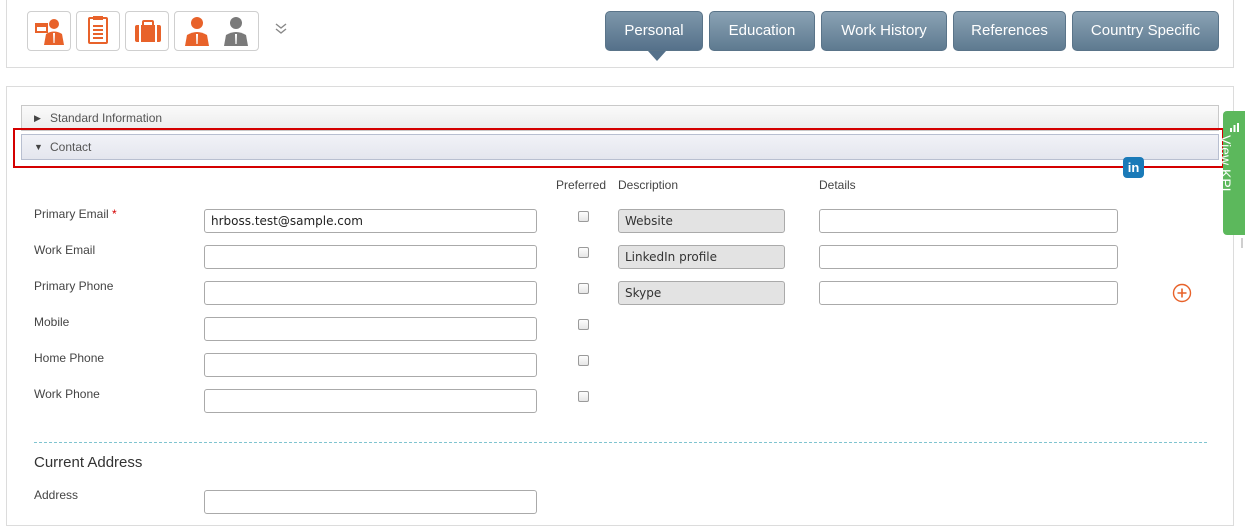 This screenshot has height=526, width=1245. I want to click on double-chevron-down-icon, so click(281, 29).